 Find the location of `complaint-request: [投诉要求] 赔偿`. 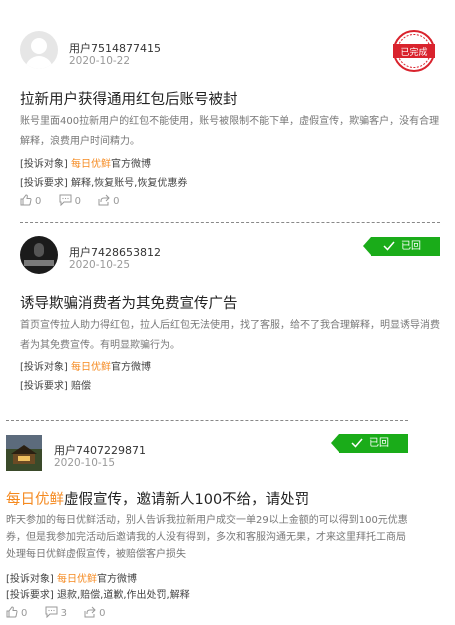

complaint-request: [投诉要求] 赔偿 is located at coordinates (55, 384).